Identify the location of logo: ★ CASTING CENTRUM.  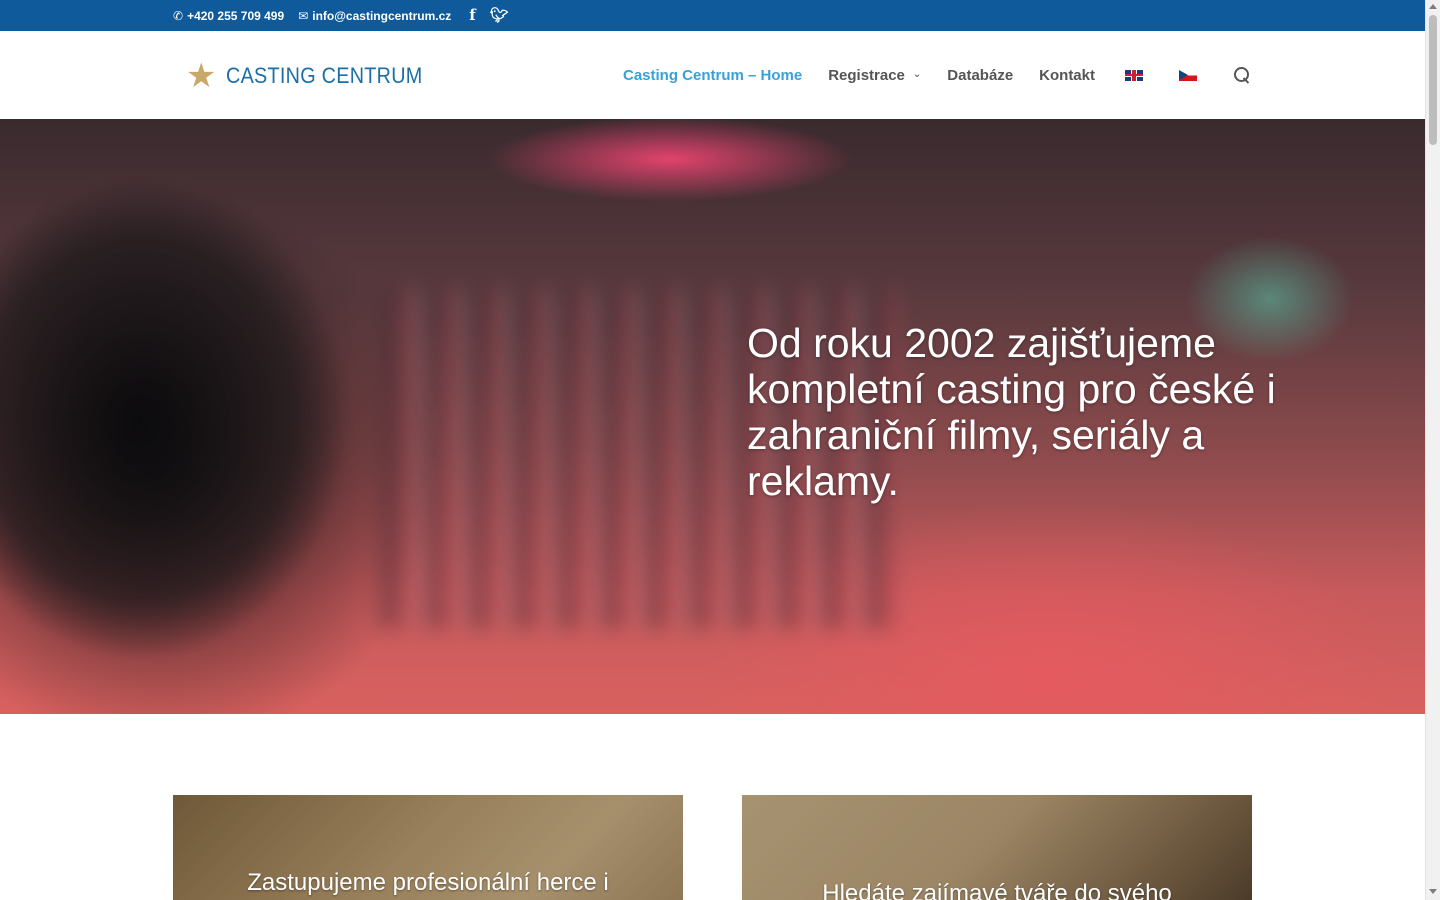
(315, 76).